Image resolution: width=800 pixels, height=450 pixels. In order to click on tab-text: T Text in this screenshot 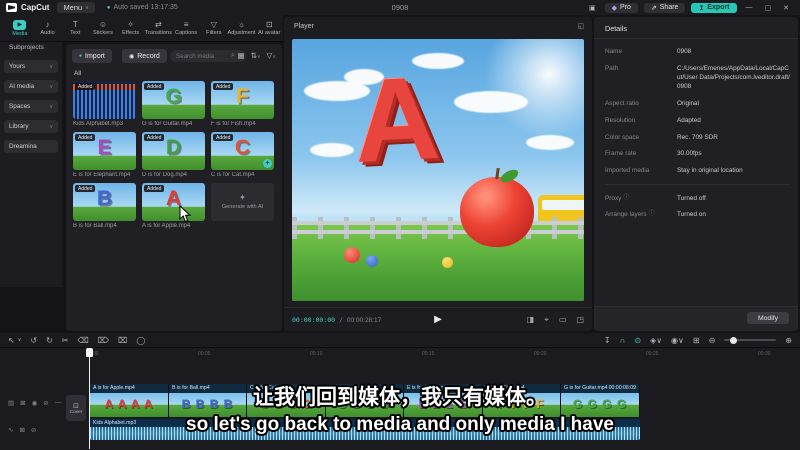, I will do `click(75, 28)`.